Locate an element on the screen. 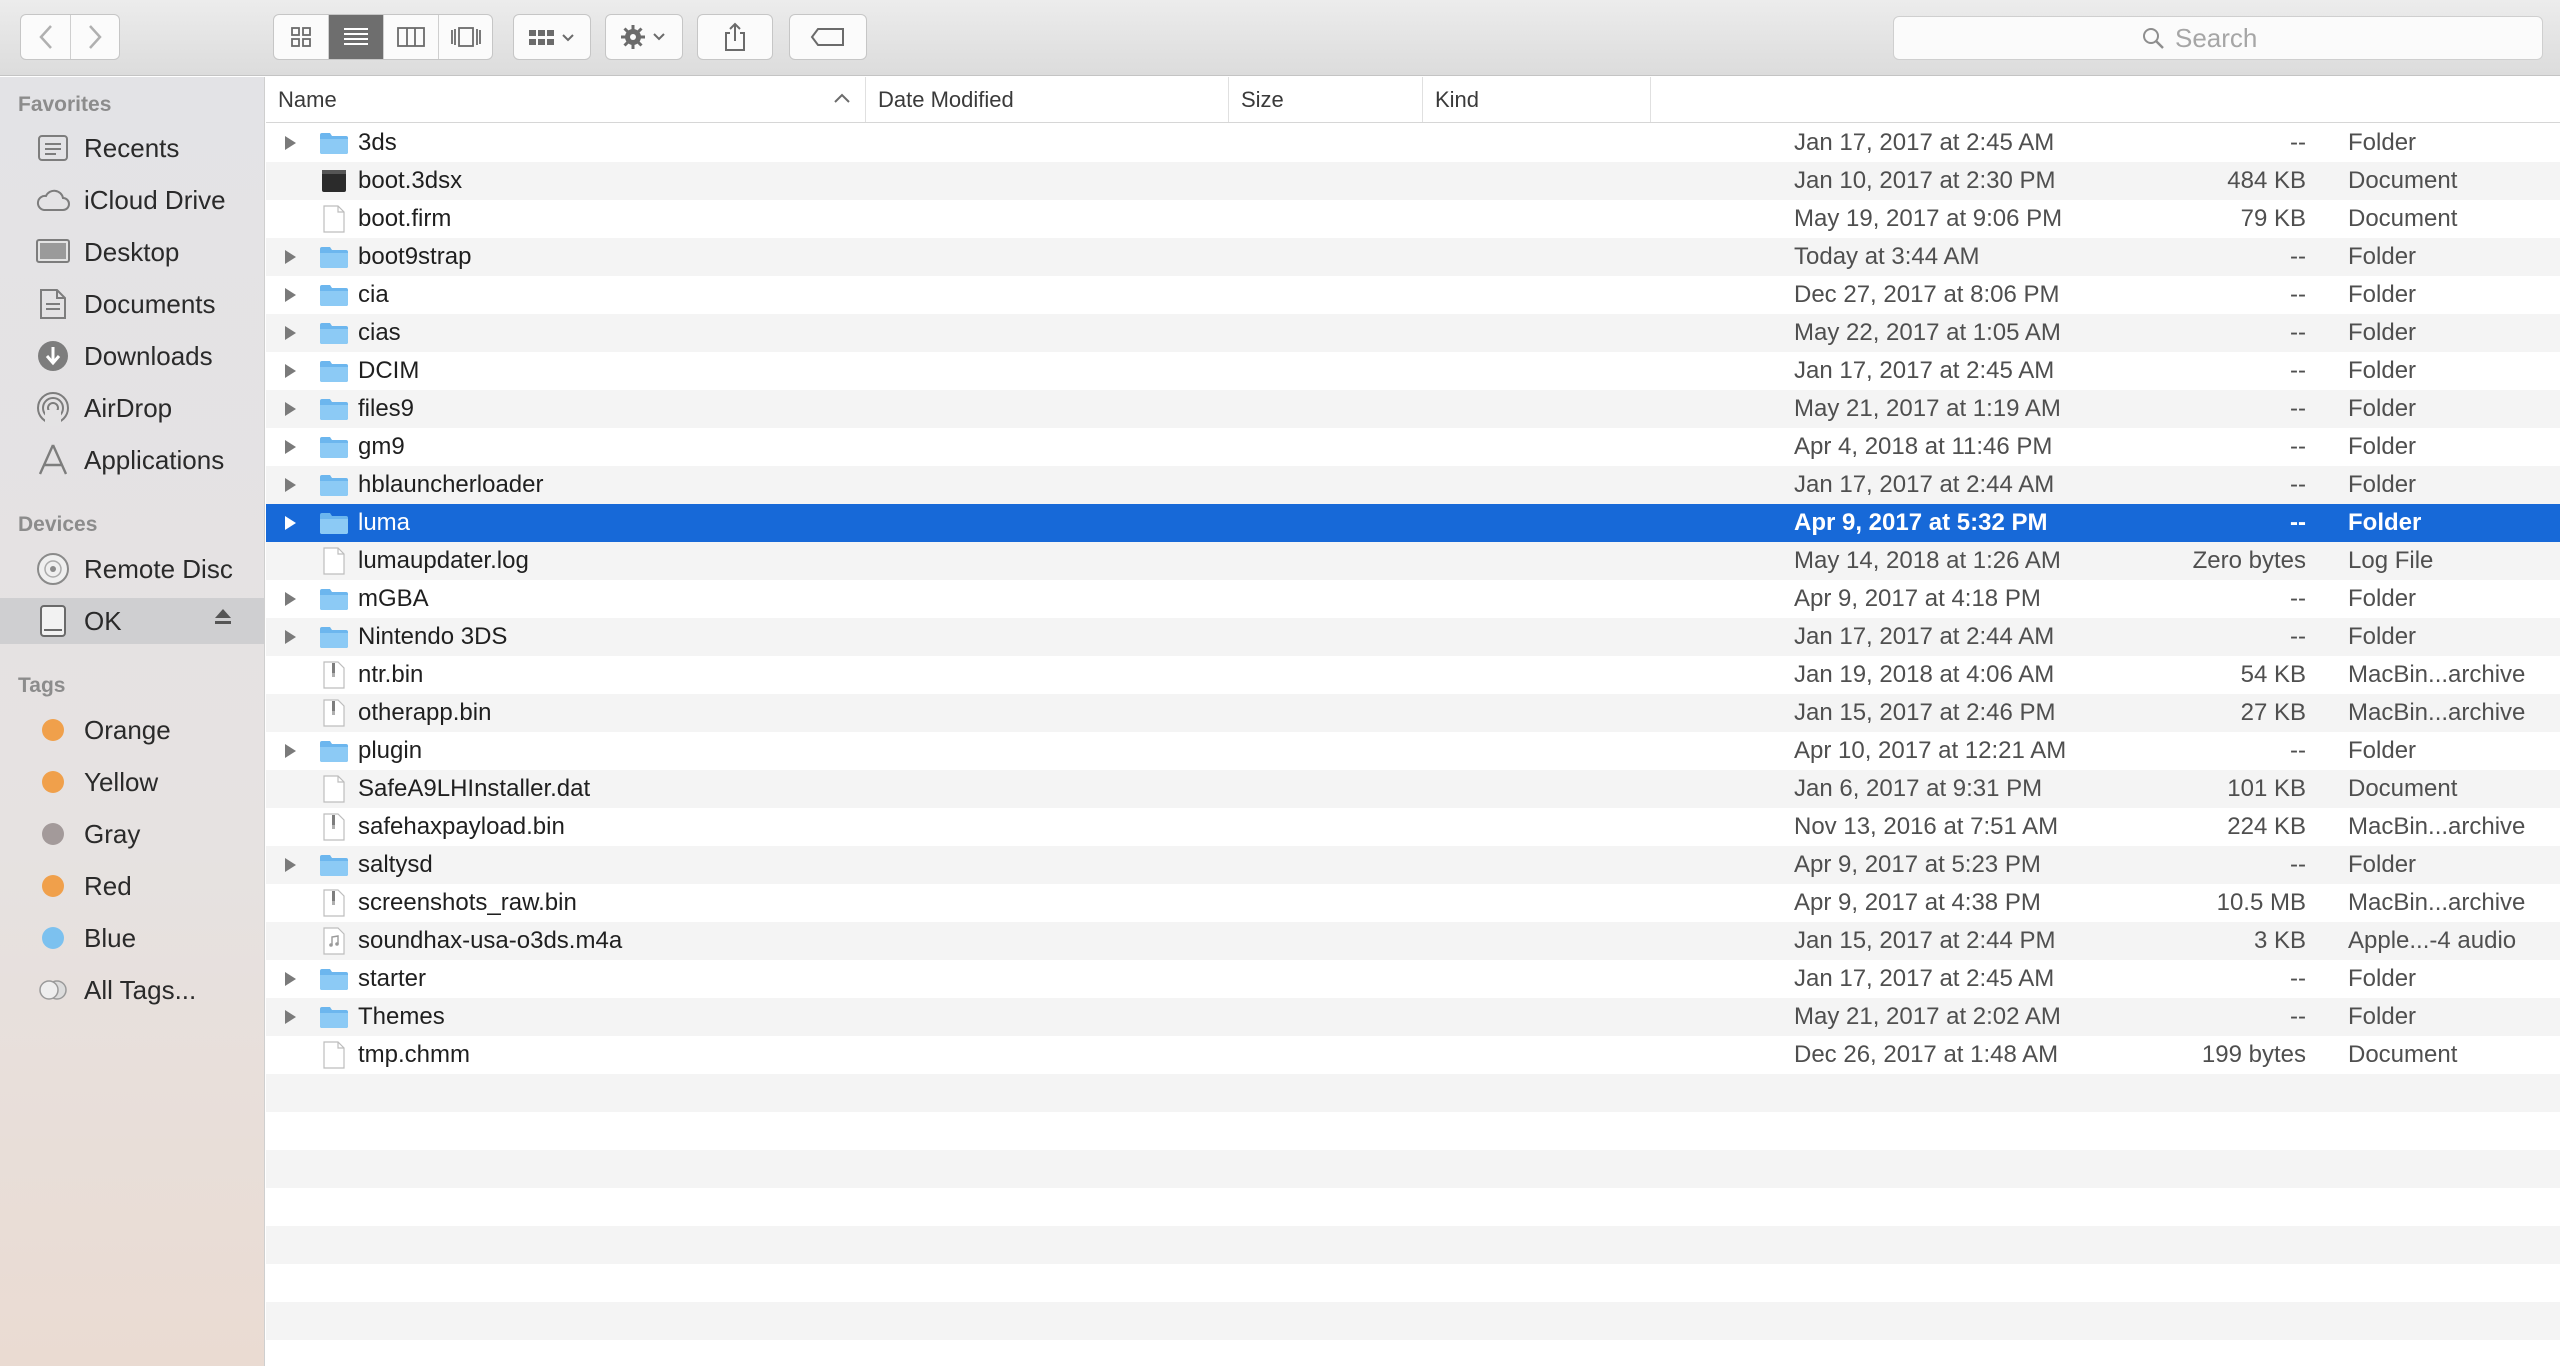  file-name: screenshots_raw.bin is located at coordinates (467, 902).